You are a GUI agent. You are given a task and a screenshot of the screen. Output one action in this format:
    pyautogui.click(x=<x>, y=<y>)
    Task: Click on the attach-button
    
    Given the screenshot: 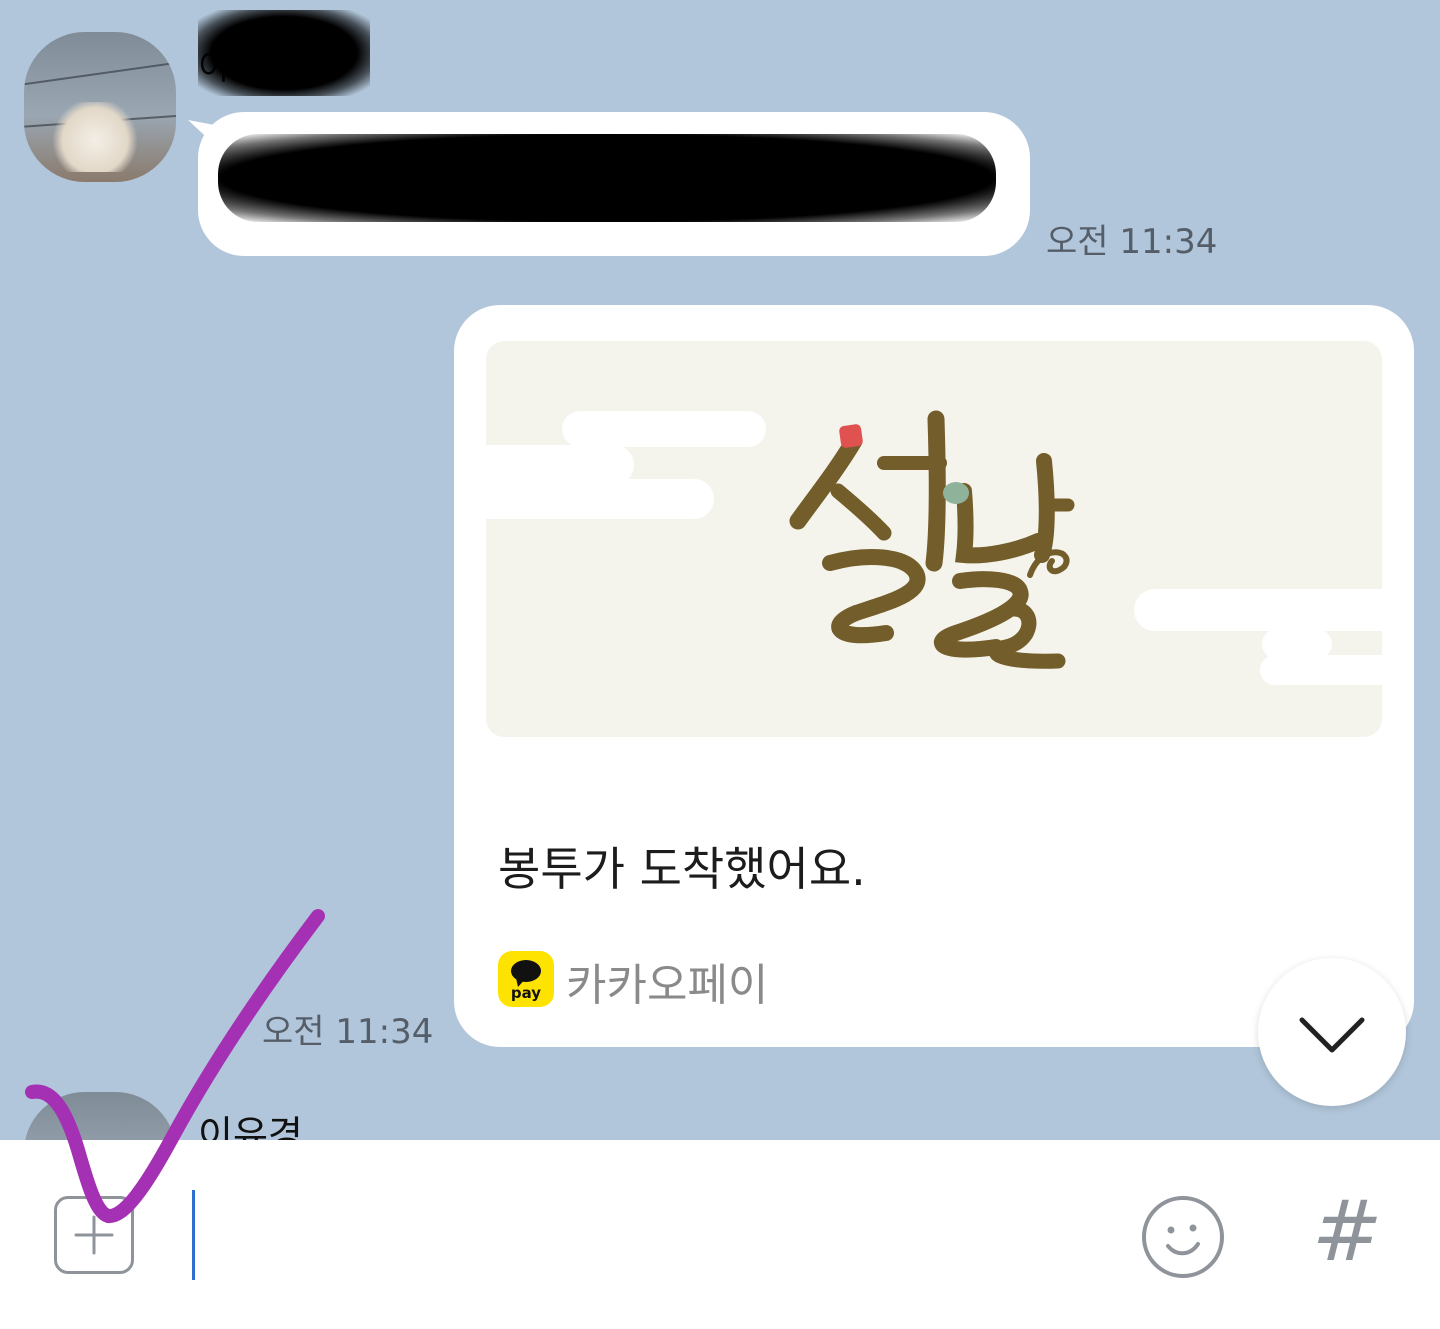 What is the action you would take?
    pyautogui.click(x=94, y=1235)
    